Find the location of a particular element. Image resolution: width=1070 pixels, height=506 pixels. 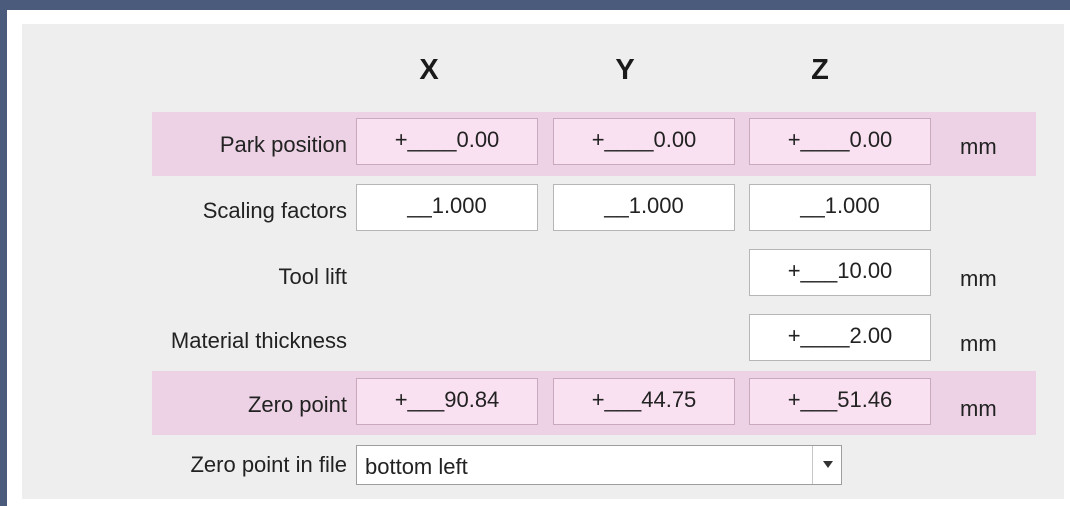

zero-point-y-field: +___44.75 is located at coordinates (644, 401).